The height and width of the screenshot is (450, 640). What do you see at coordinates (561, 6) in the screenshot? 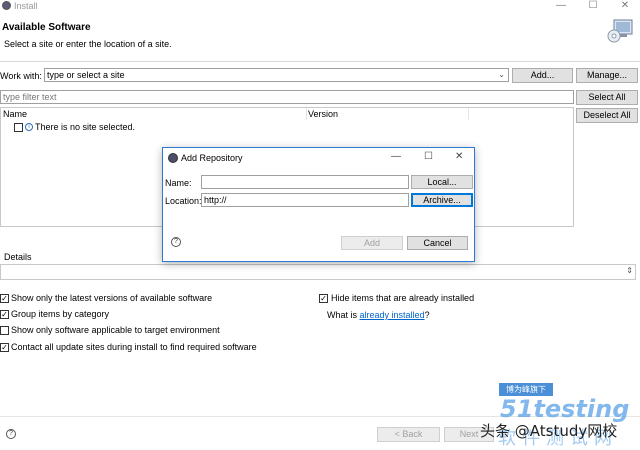
I see `minimize-button: —` at bounding box center [561, 6].